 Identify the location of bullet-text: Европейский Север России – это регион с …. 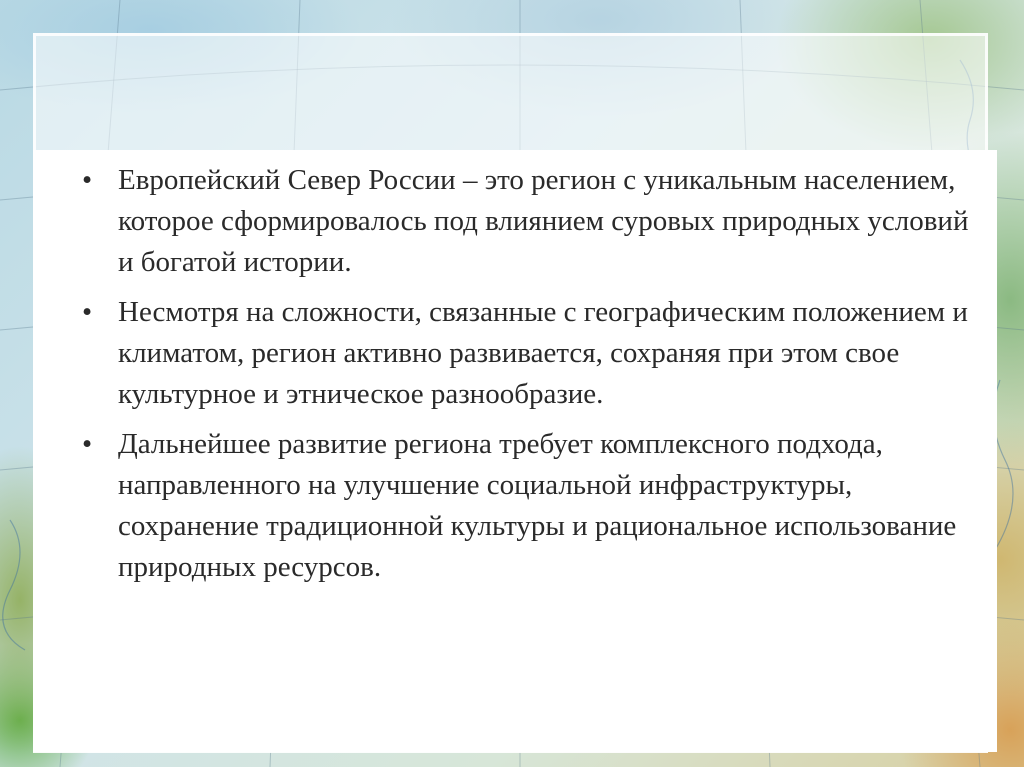
(543, 221).